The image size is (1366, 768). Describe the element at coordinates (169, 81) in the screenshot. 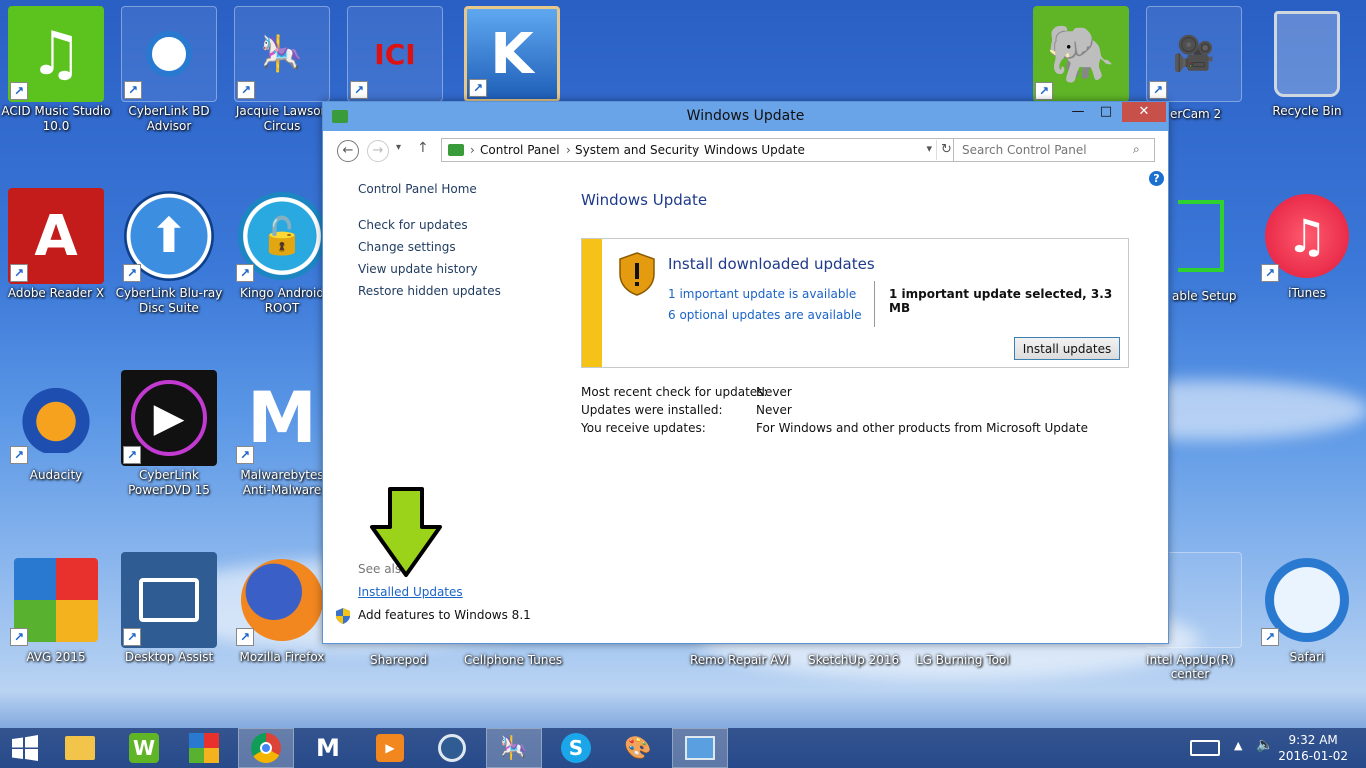

I see `desktop-icon-cyberlink-bd: ↗ CyberLink BD Advisor` at that location.